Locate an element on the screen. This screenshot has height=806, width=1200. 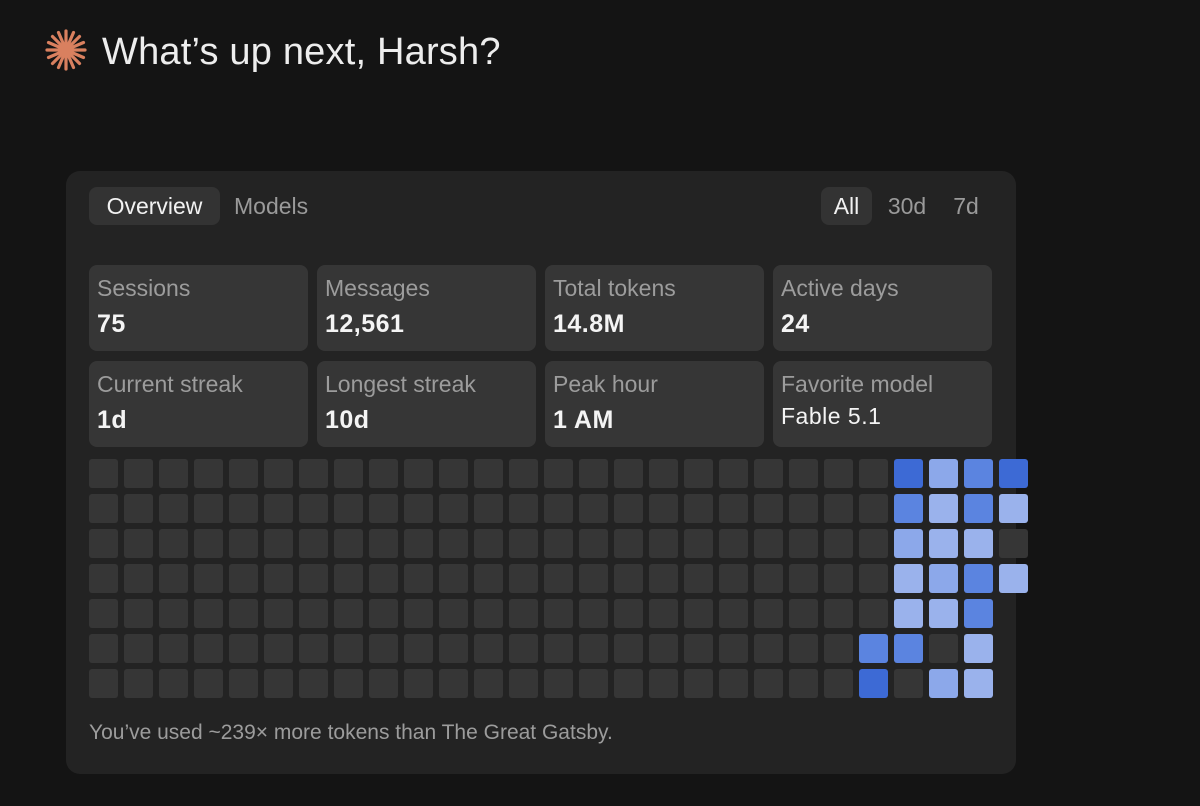
greeting-title: What’s up next, Harsh? is located at coordinates (301, 51).